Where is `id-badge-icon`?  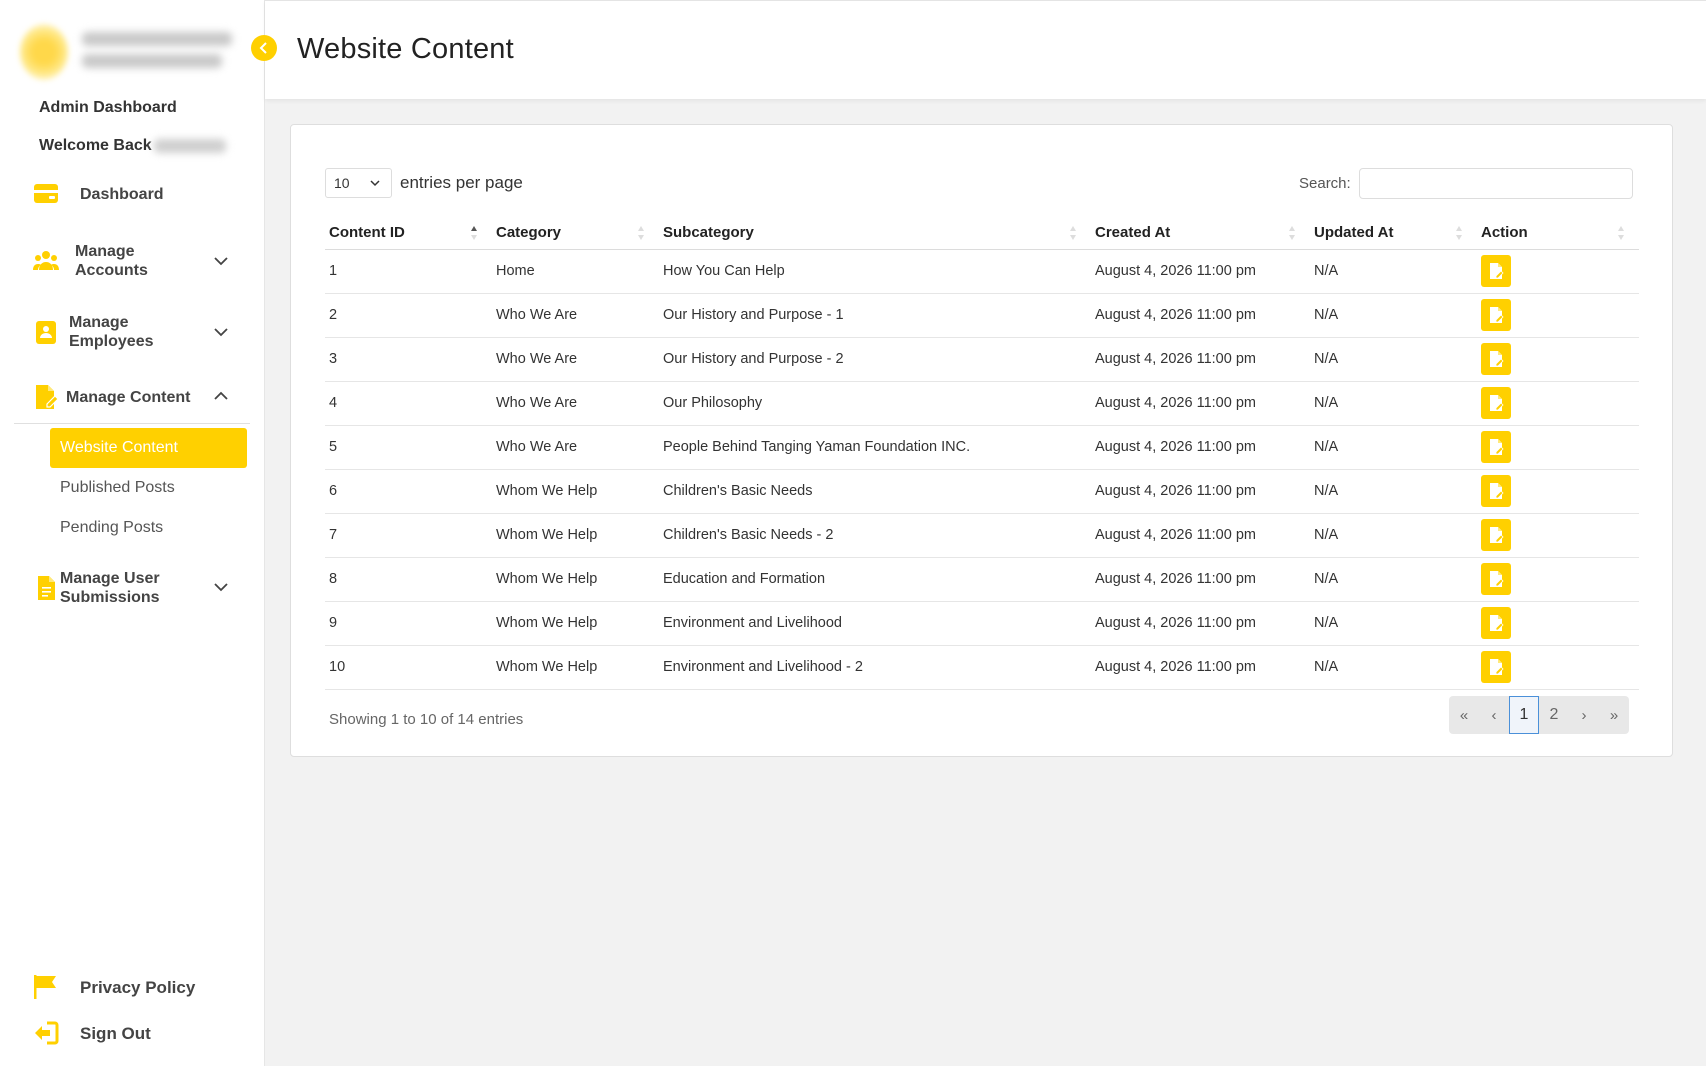 id-badge-icon is located at coordinates (46, 332).